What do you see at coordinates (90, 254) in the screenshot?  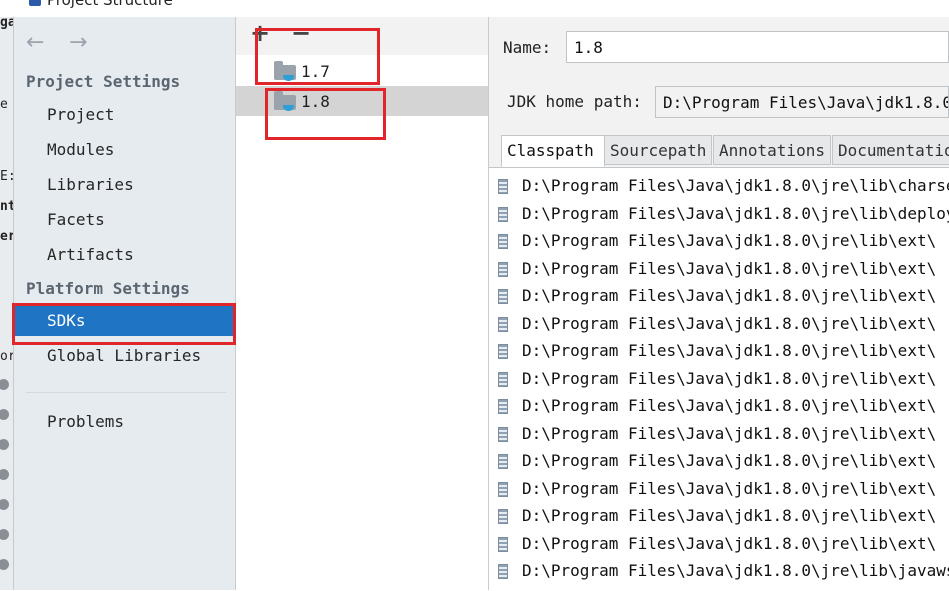 I see `sidebar-item-label: Artifacts` at bounding box center [90, 254].